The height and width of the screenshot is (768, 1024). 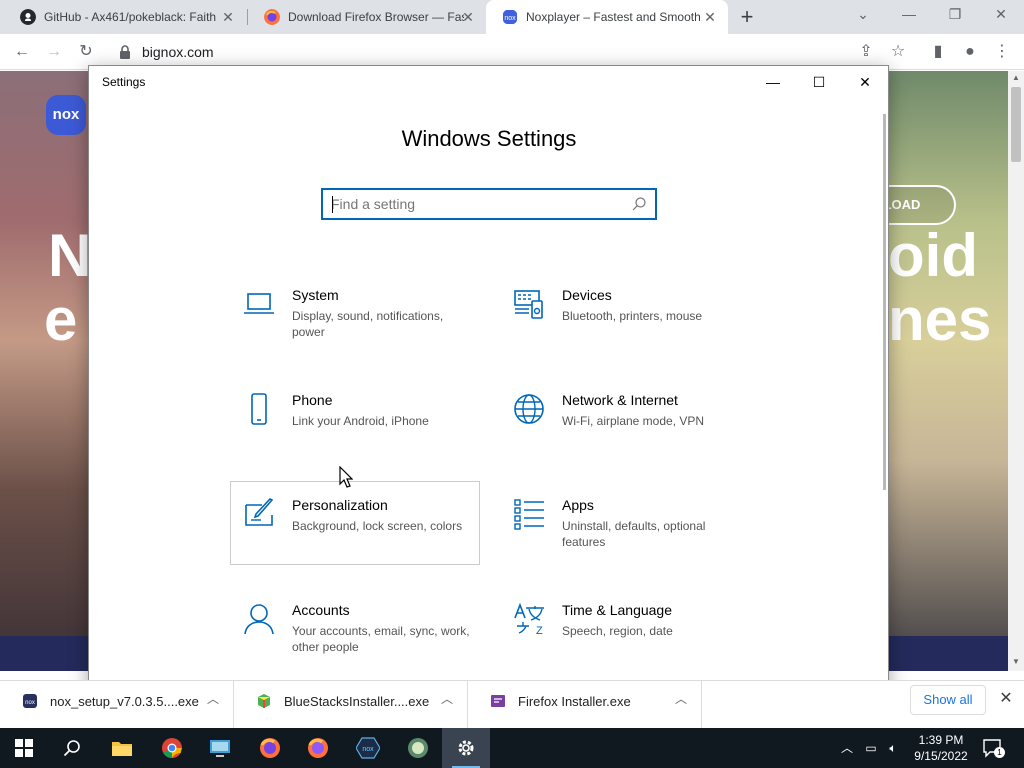 I want to click on hero-artwork-left, so click(x=50, y=371).